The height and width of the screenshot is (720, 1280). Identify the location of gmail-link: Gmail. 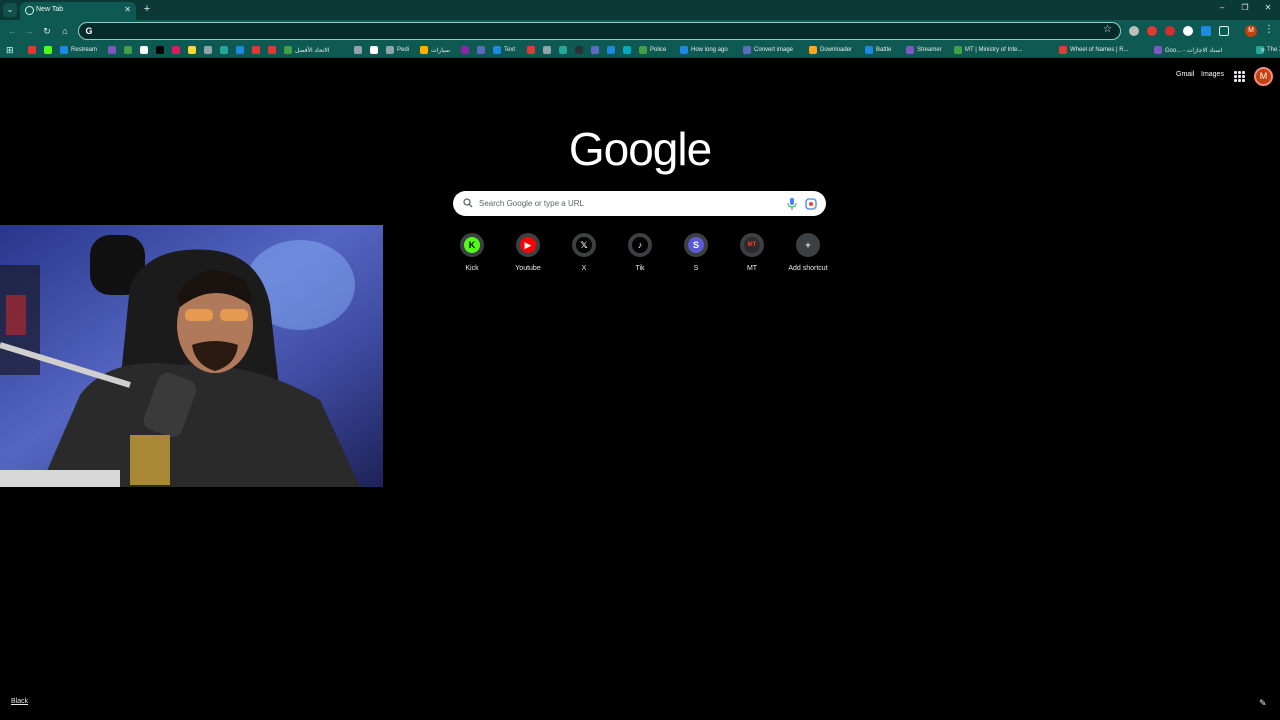
(1185, 74).